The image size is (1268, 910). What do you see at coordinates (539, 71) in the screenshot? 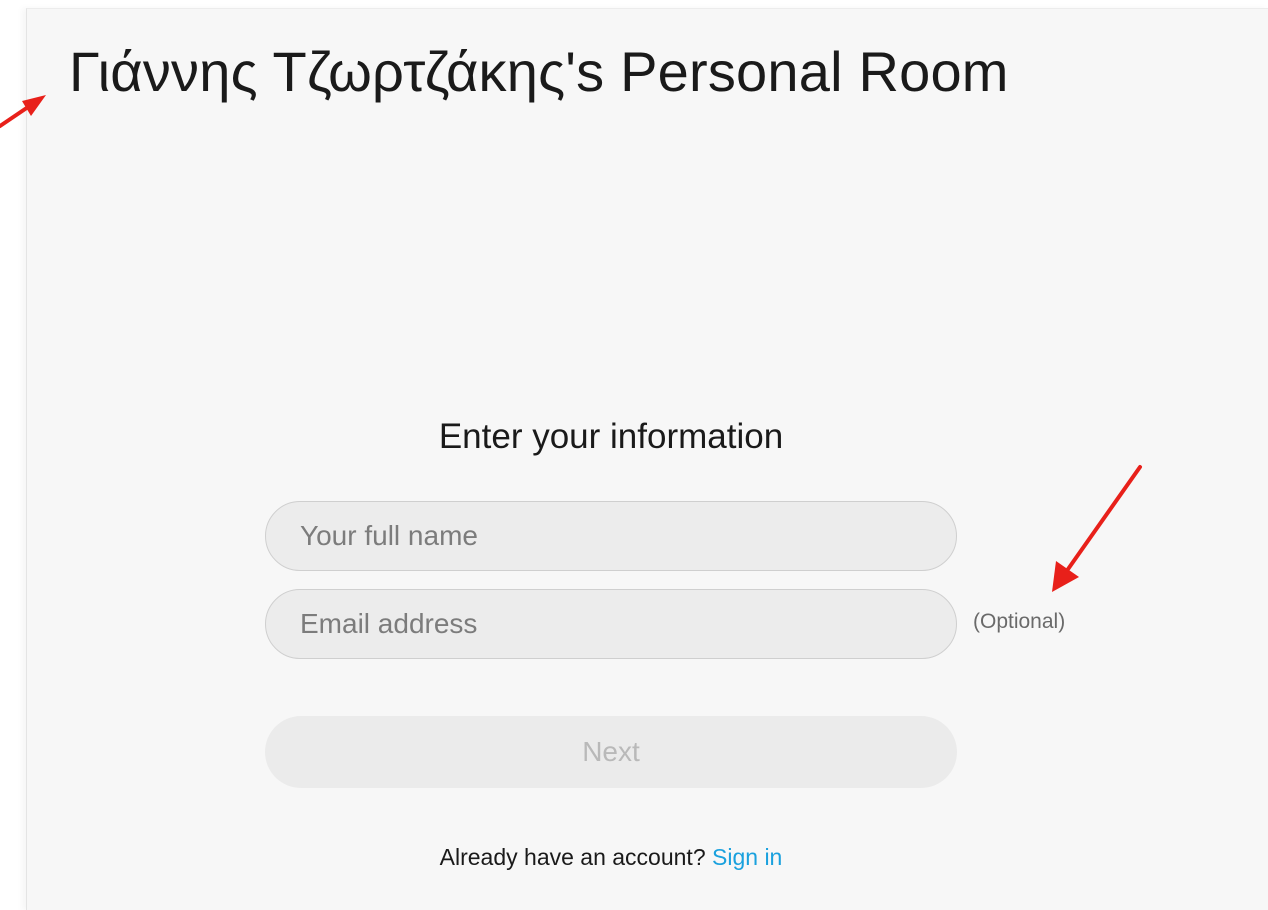
I see `room-title: Γιάννης Τζωρτζάκης's Personal Room` at bounding box center [539, 71].